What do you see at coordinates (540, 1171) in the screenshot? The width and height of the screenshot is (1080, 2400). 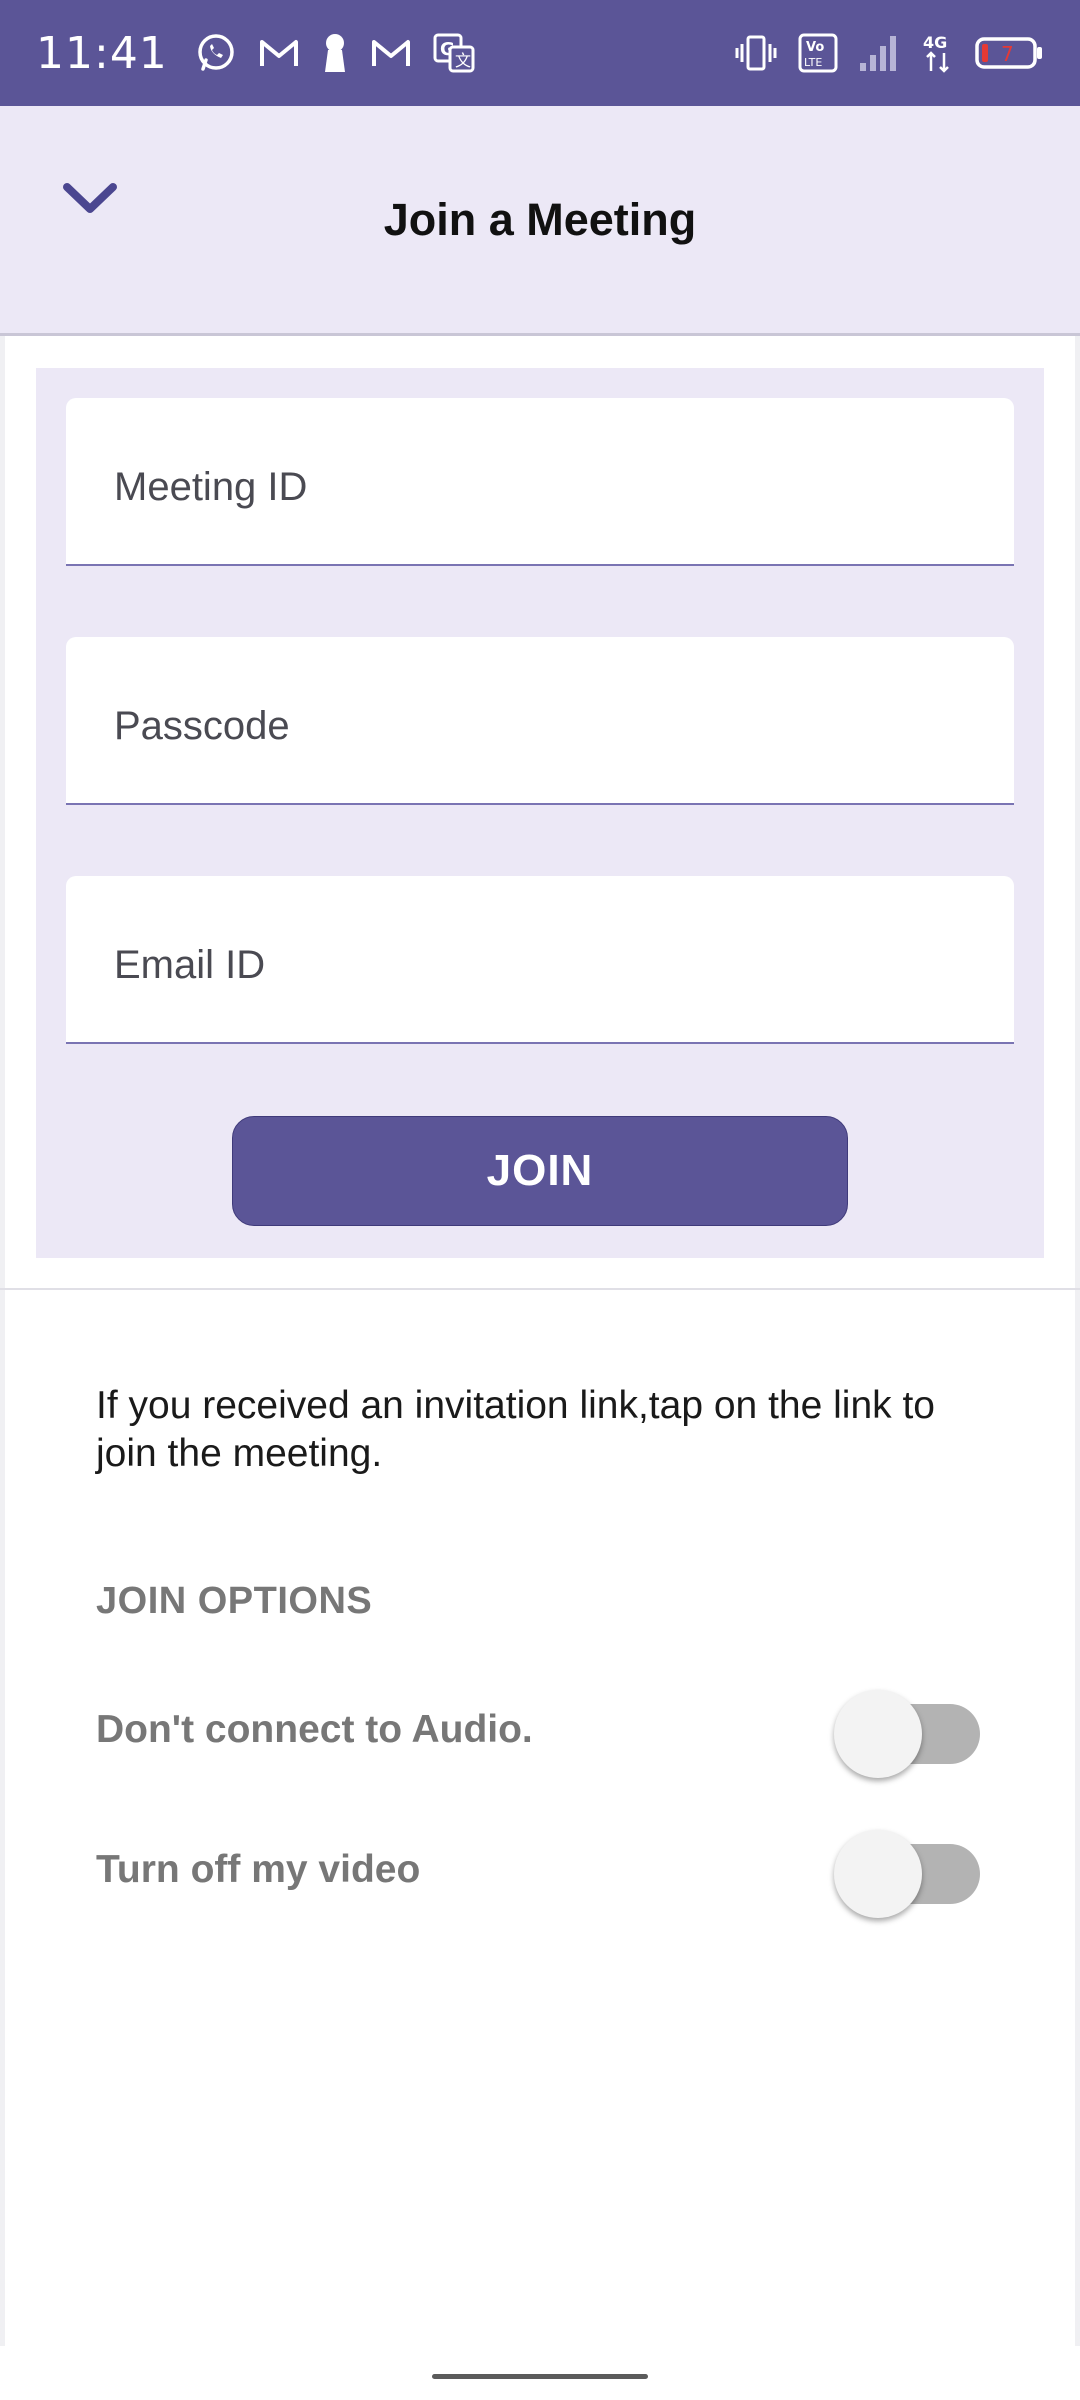 I see `join-button: JOIN` at bounding box center [540, 1171].